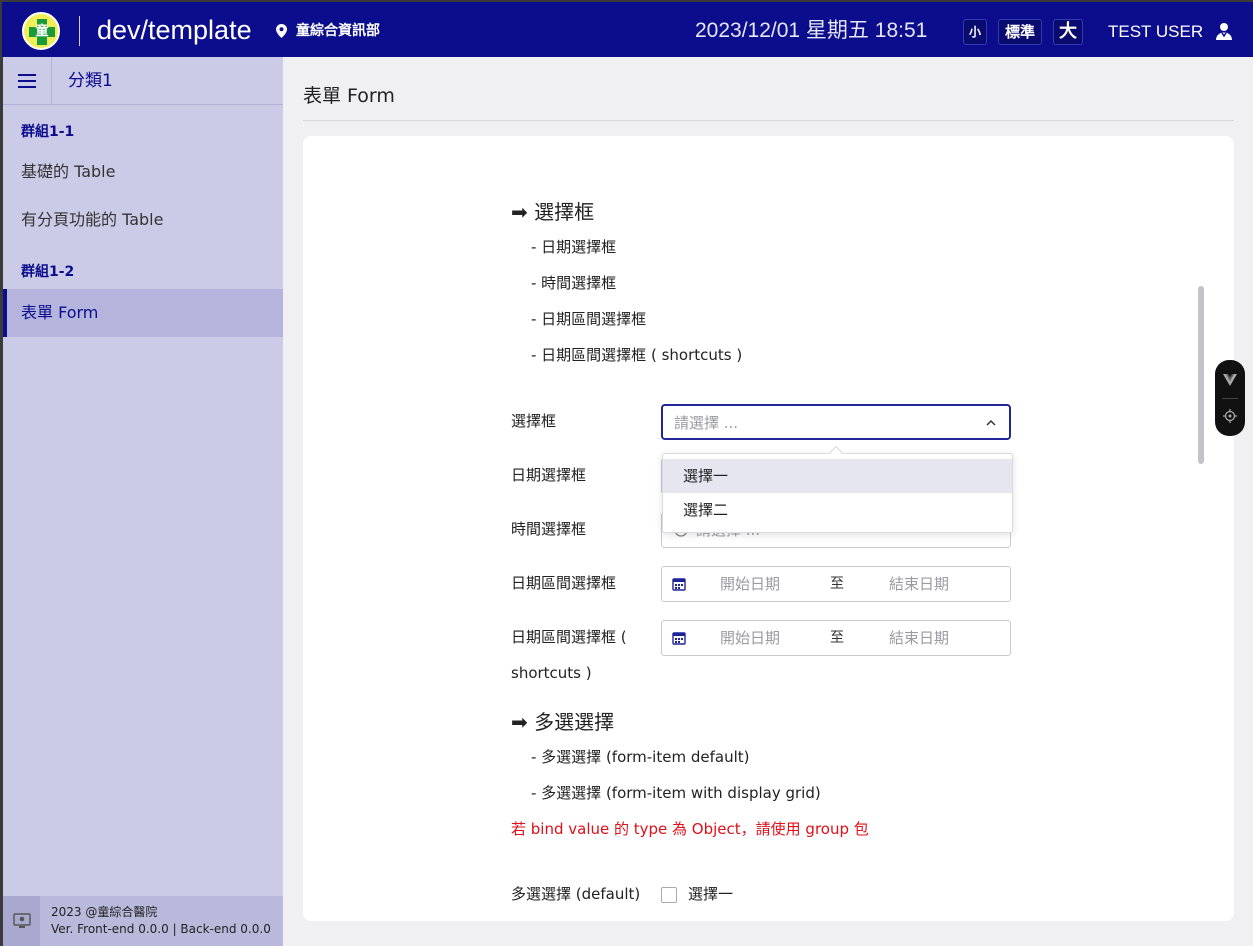  What do you see at coordinates (1068, 32) in the screenshot?
I see `font-size-large-button: 大` at bounding box center [1068, 32].